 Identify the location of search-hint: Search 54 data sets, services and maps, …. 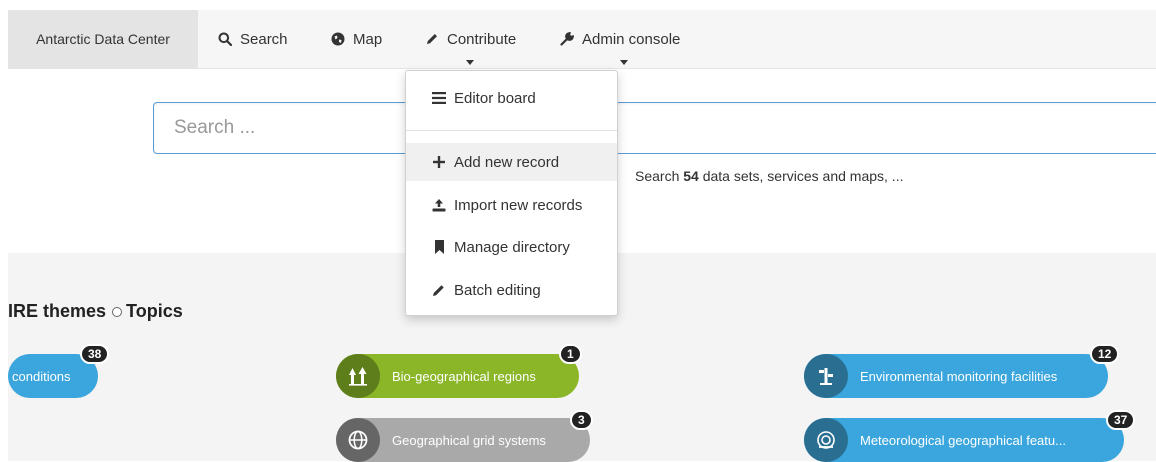
(769, 176).